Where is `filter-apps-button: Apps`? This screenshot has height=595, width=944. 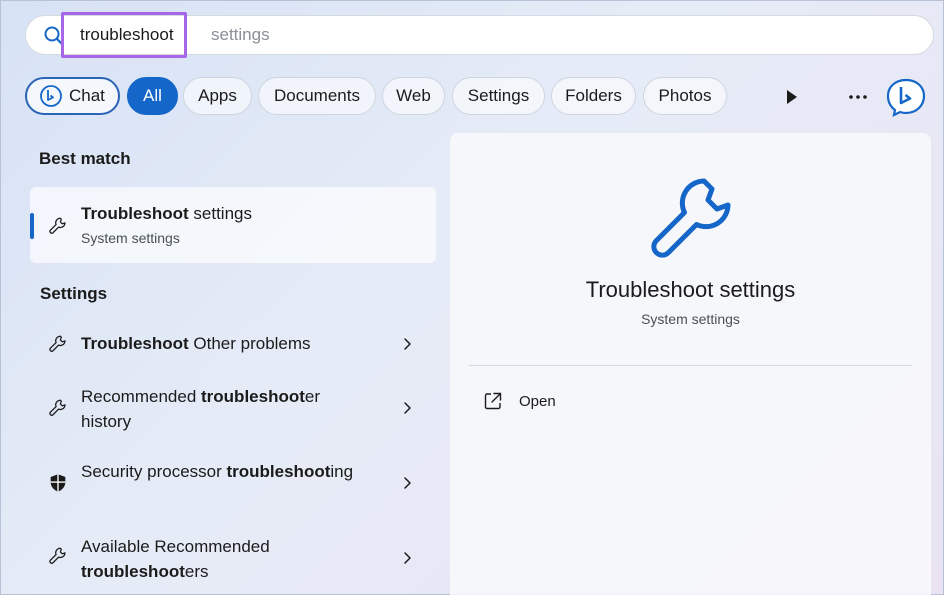 filter-apps-button: Apps is located at coordinates (217, 96).